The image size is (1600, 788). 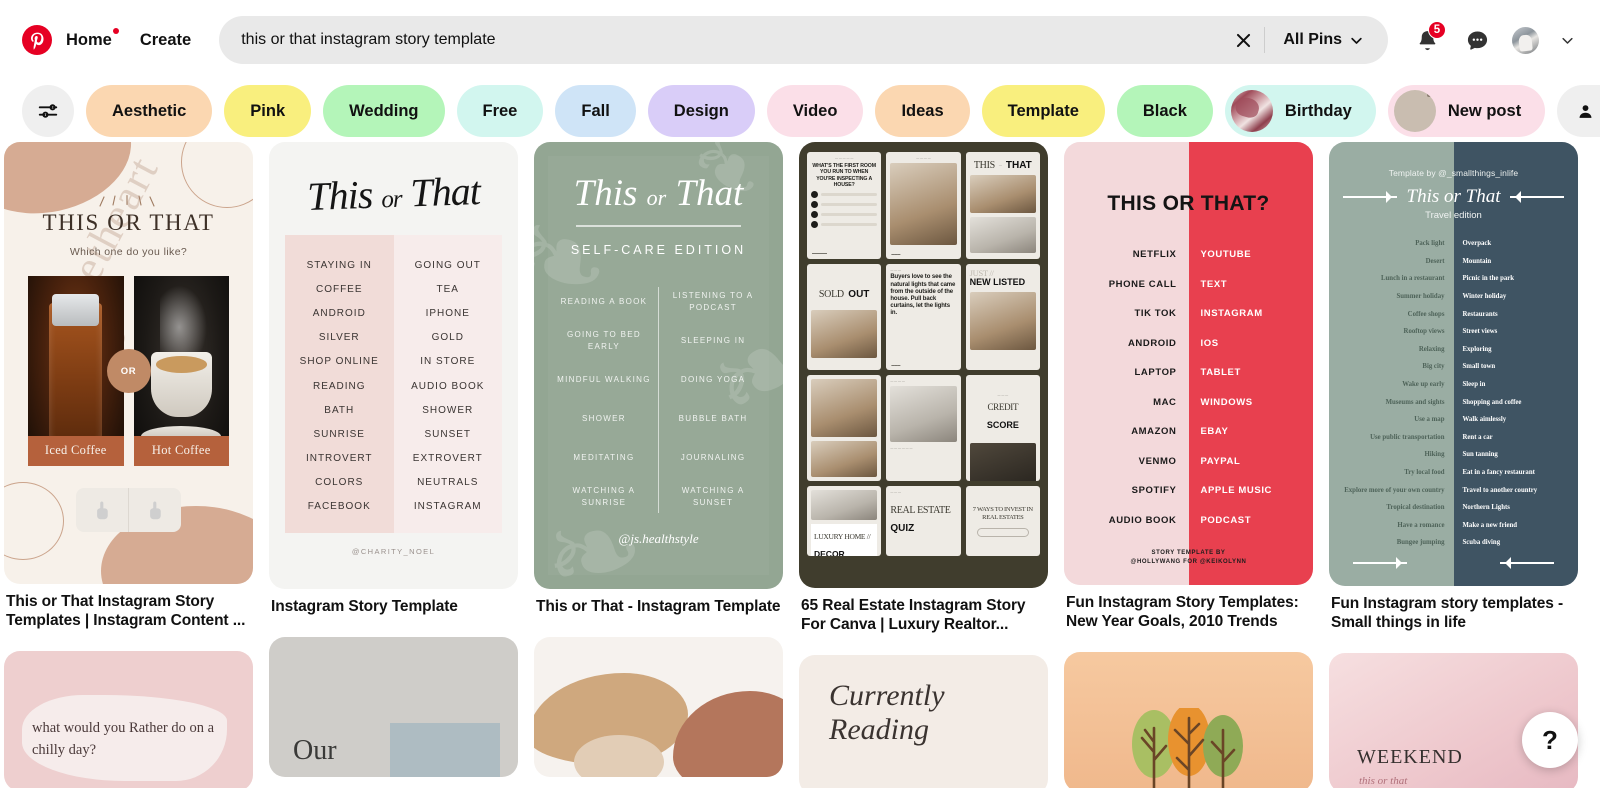 I want to click on pin-credit: @CHARITY_NOEL, so click(x=393, y=552).